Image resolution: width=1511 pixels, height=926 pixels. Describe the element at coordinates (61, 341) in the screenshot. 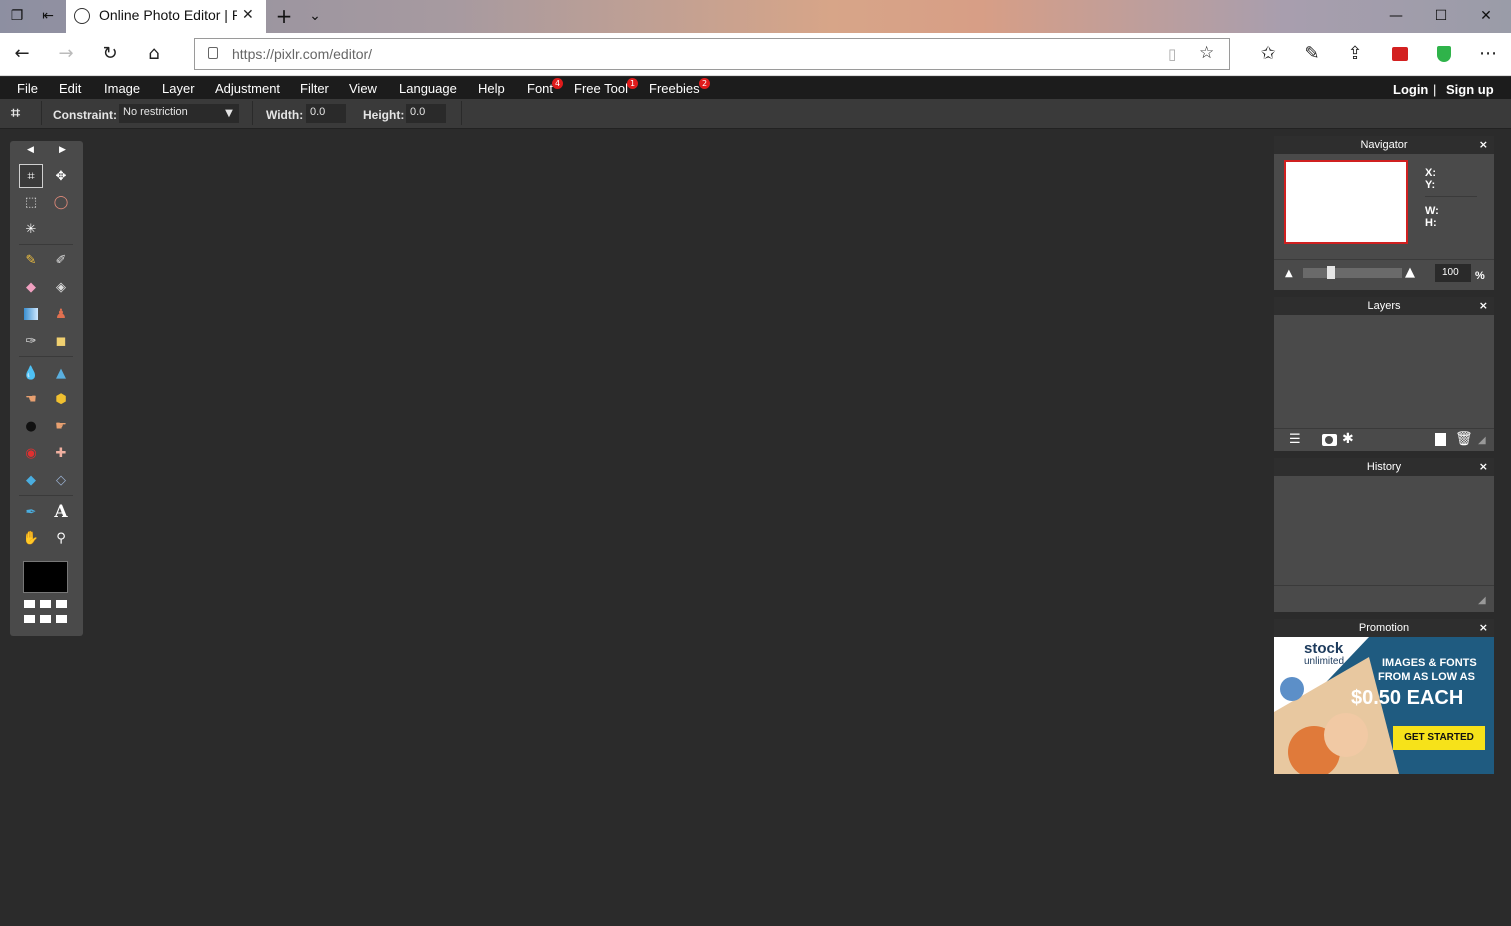

I see `drawing-icon: ◼` at that location.